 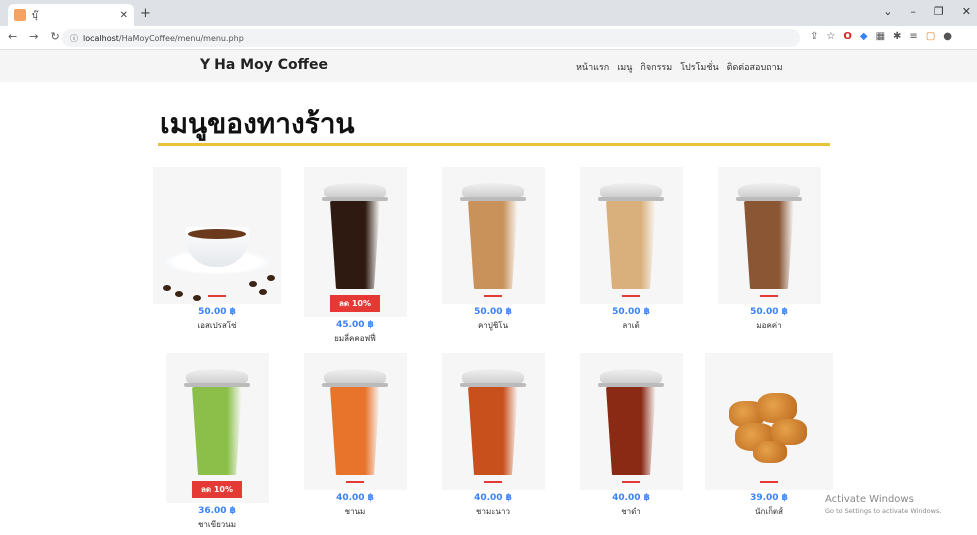 I want to click on nav-menu: เมนู, so click(x=624, y=67).